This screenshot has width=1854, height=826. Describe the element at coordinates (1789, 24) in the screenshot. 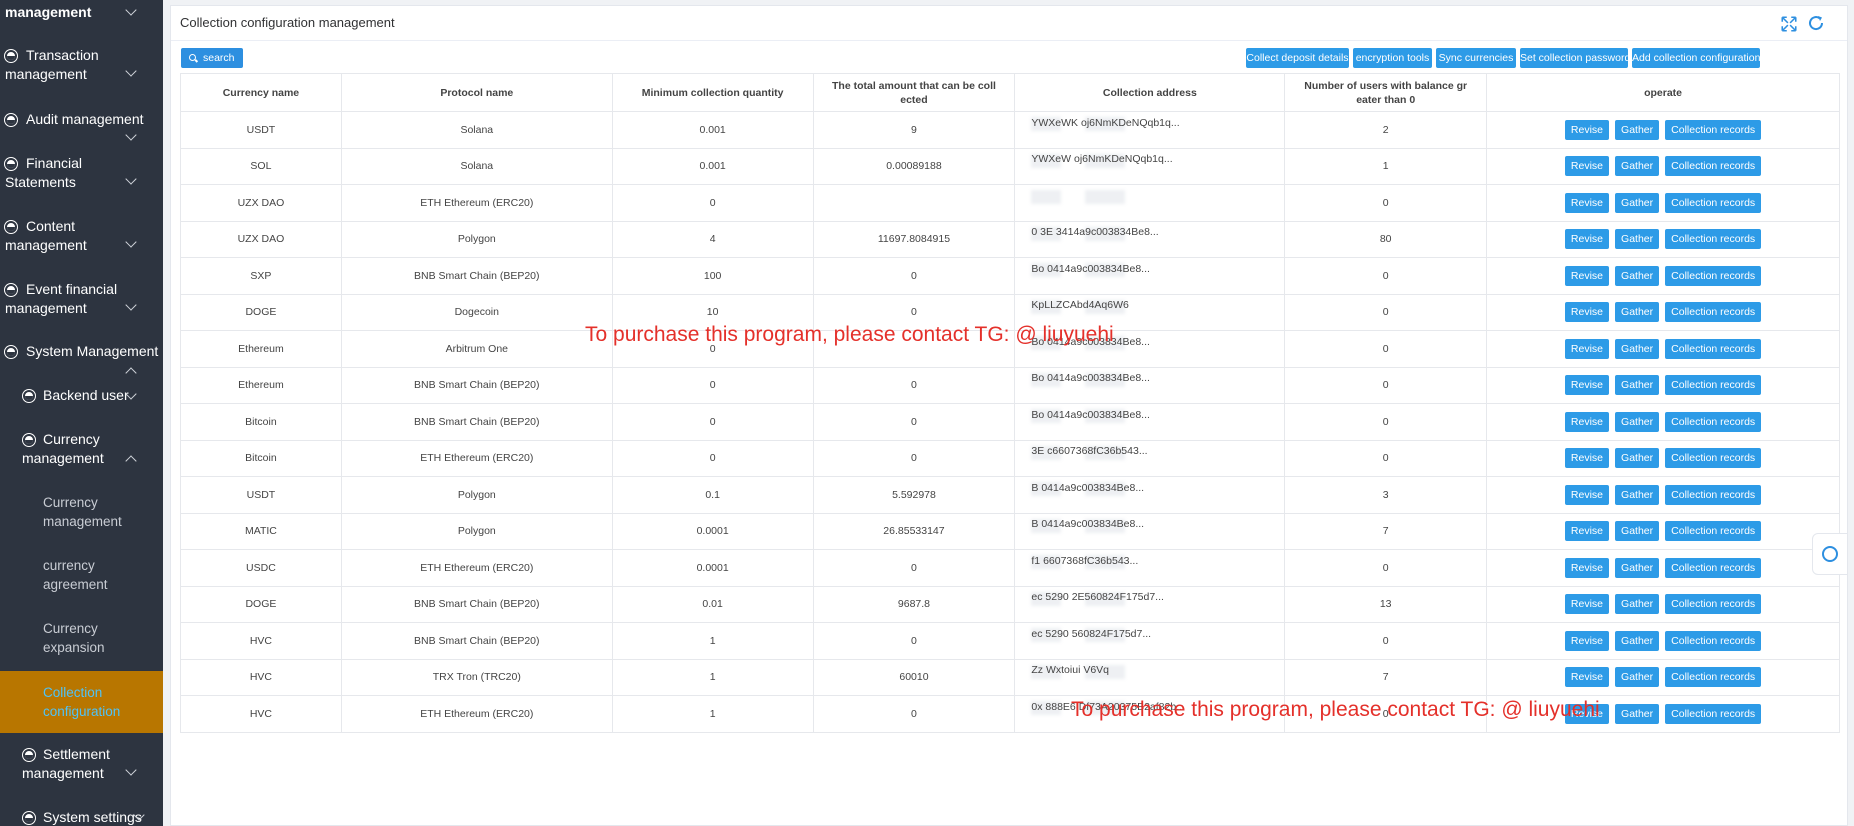

I see `fullscreen-icon` at that location.